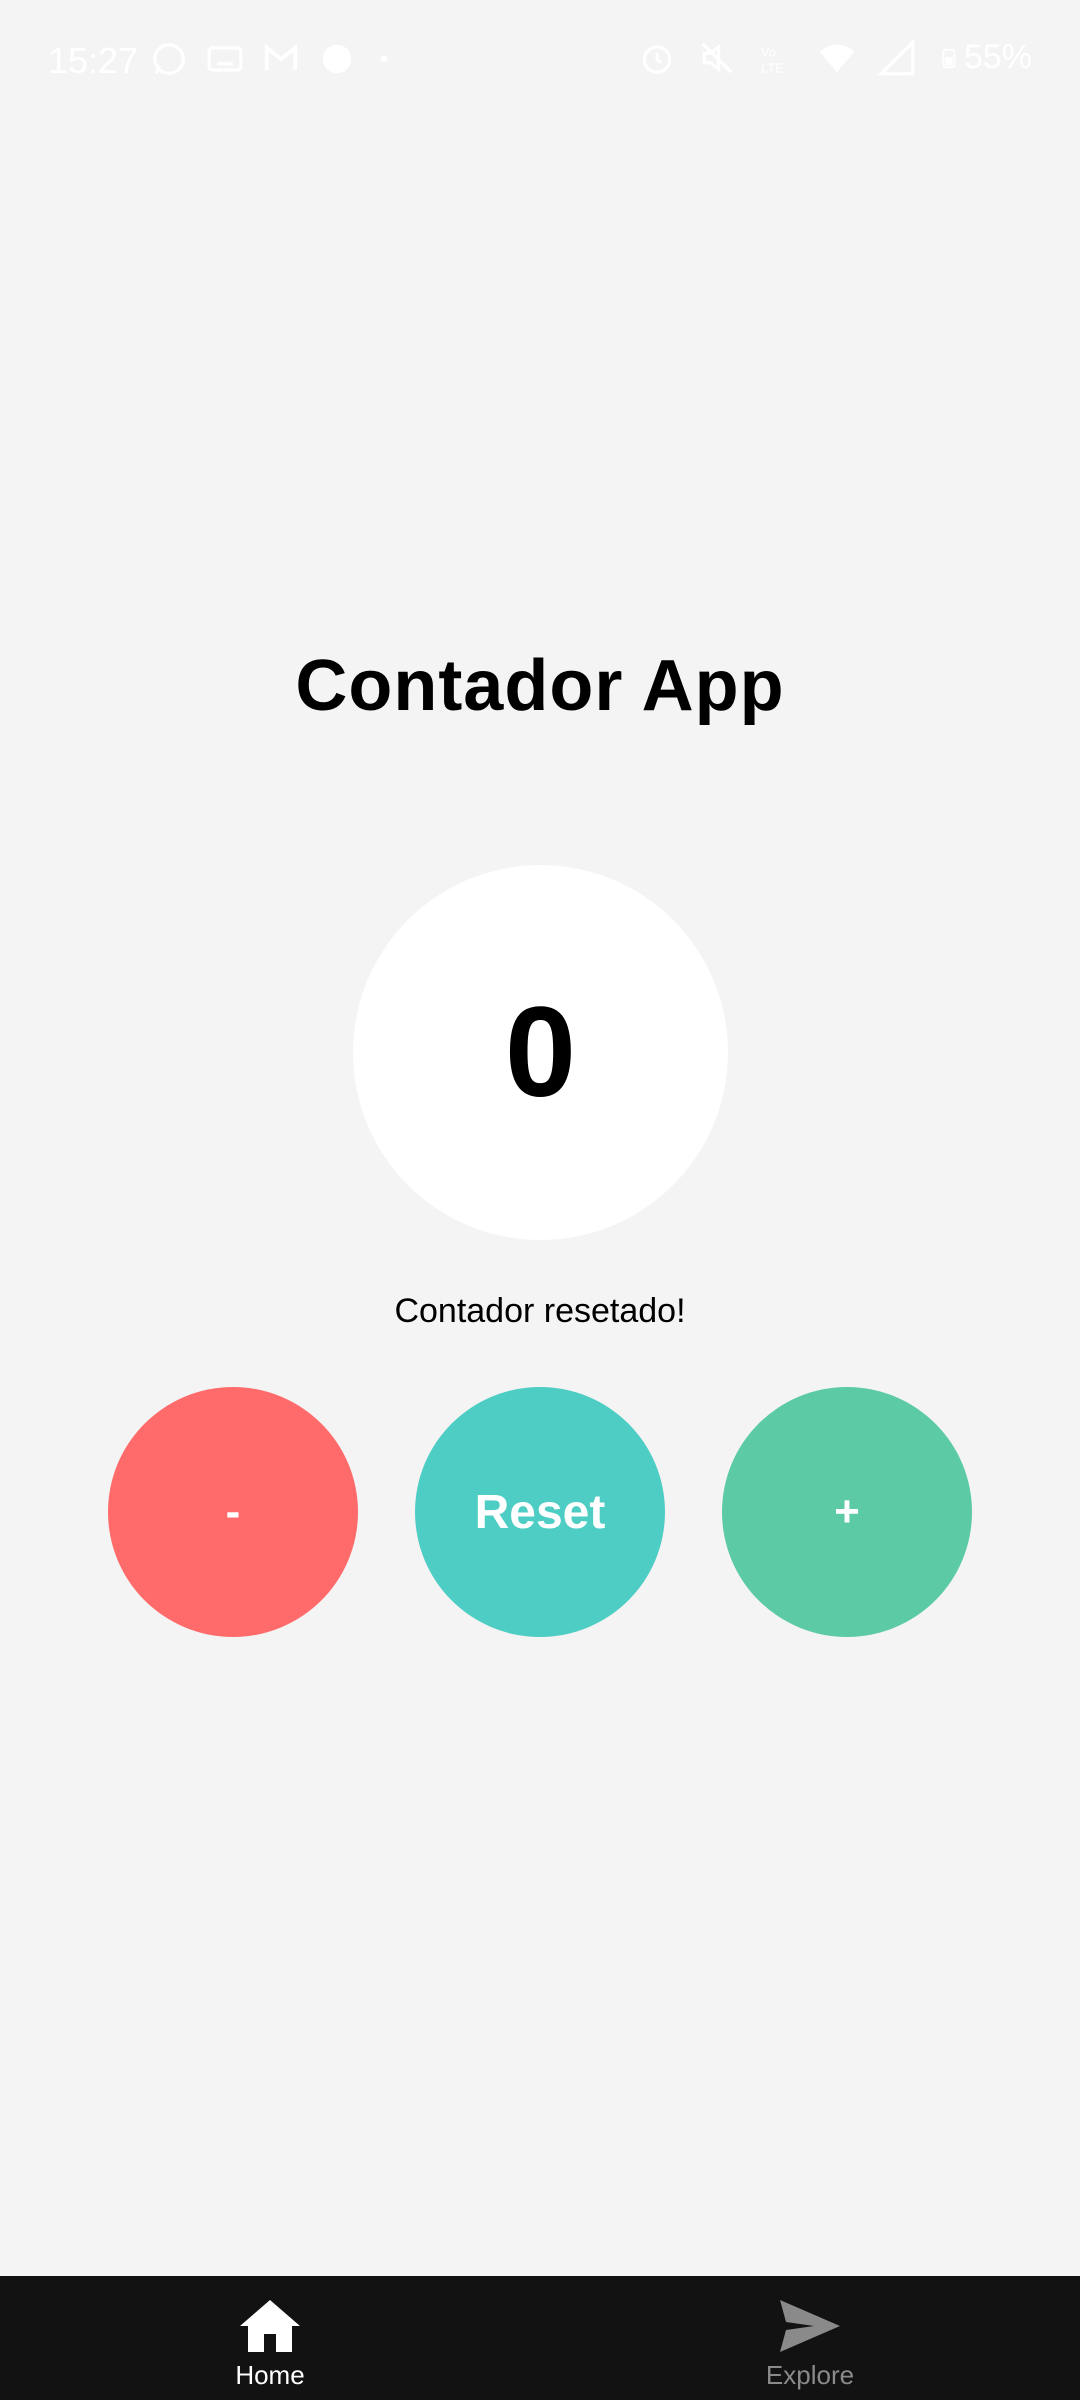 The image size is (1080, 2400). I want to click on dot-icon, so click(384, 59).